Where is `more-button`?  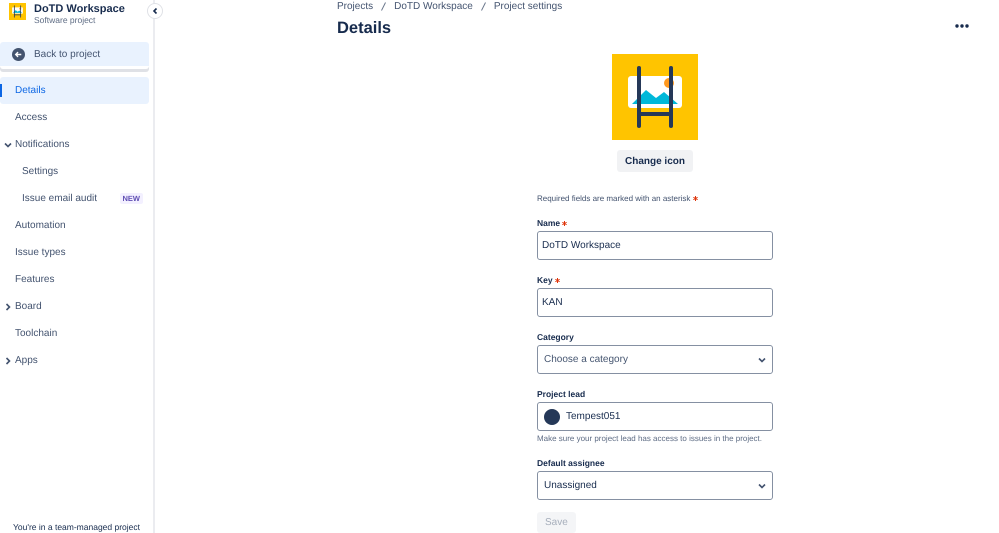 more-button is located at coordinates (962, 26).